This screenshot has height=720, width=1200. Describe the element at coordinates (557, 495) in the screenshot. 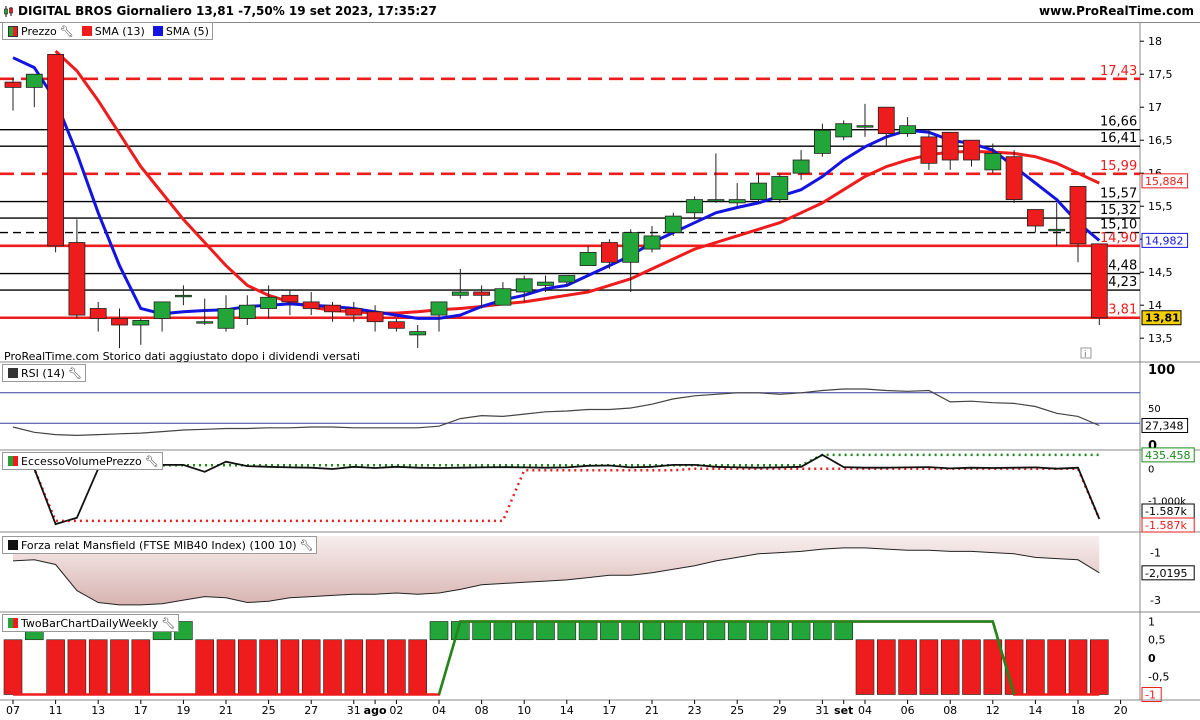

I see `volume-signal-dotted` at that location.